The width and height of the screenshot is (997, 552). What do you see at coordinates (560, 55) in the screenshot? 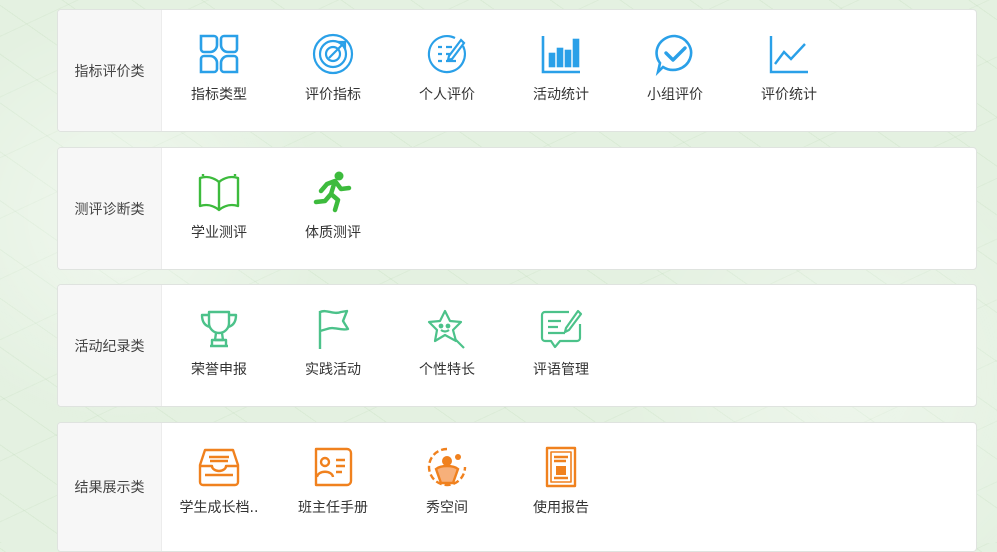
I see `bar-chart-icon` at bounding box center [560, 55].